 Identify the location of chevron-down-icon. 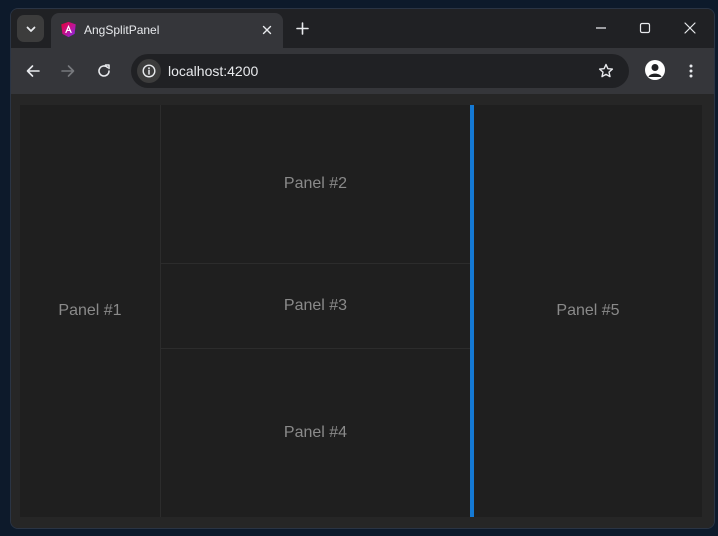
(30, 29).